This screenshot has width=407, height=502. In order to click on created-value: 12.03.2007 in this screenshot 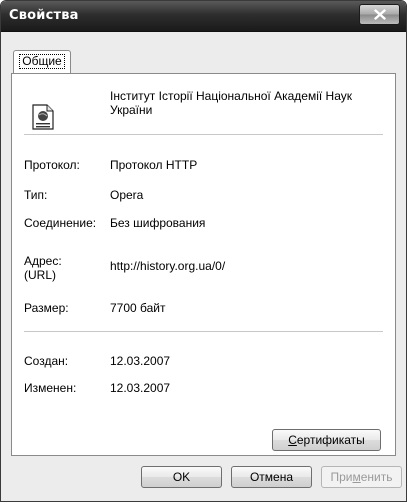, I will do `click(140, 361)`.